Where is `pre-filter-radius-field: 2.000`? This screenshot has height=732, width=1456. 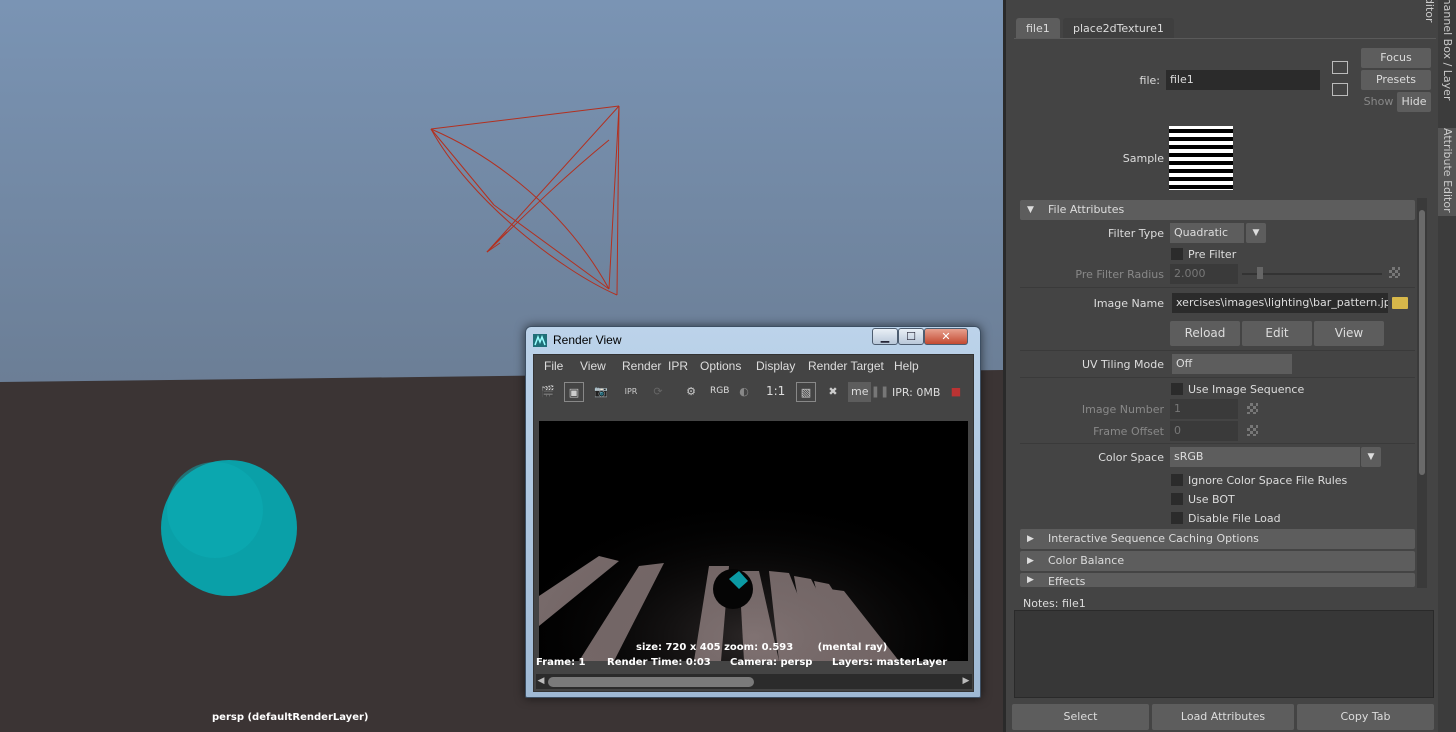 pre-filter-radius-field: 2.000 is located at coordinates (1204, 274).